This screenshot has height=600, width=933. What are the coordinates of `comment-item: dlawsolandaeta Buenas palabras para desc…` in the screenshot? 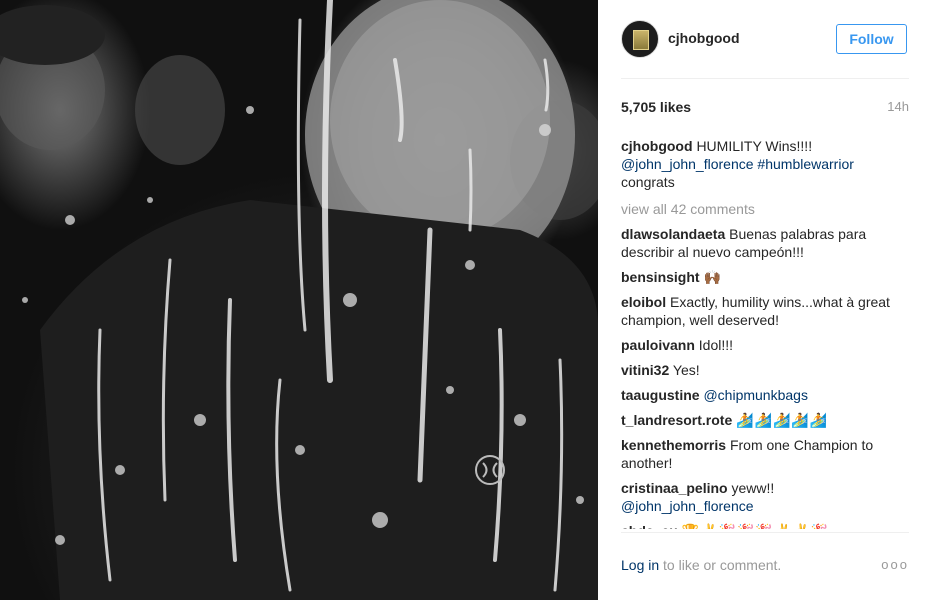 It's located at (766, 243).